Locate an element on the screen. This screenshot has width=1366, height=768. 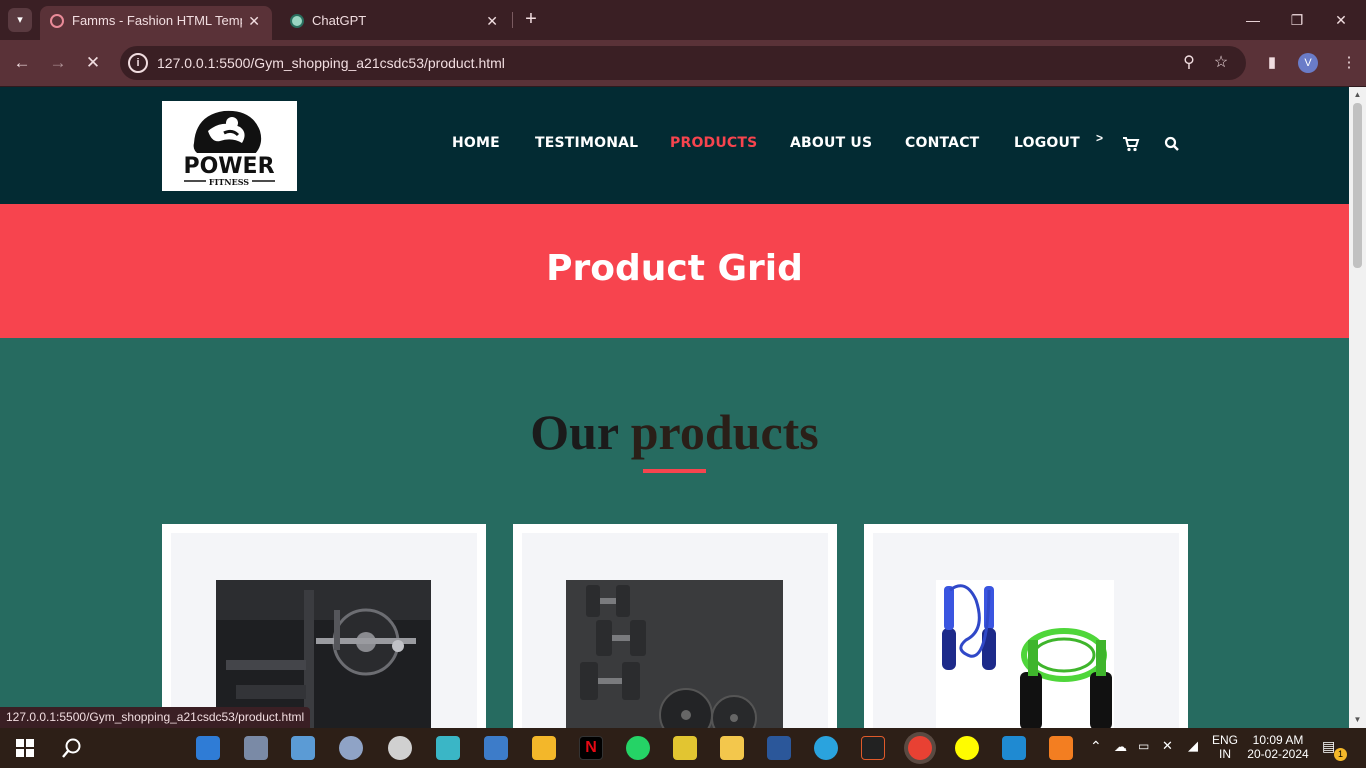
language-region: IN is located at coordinates (1225, 754).